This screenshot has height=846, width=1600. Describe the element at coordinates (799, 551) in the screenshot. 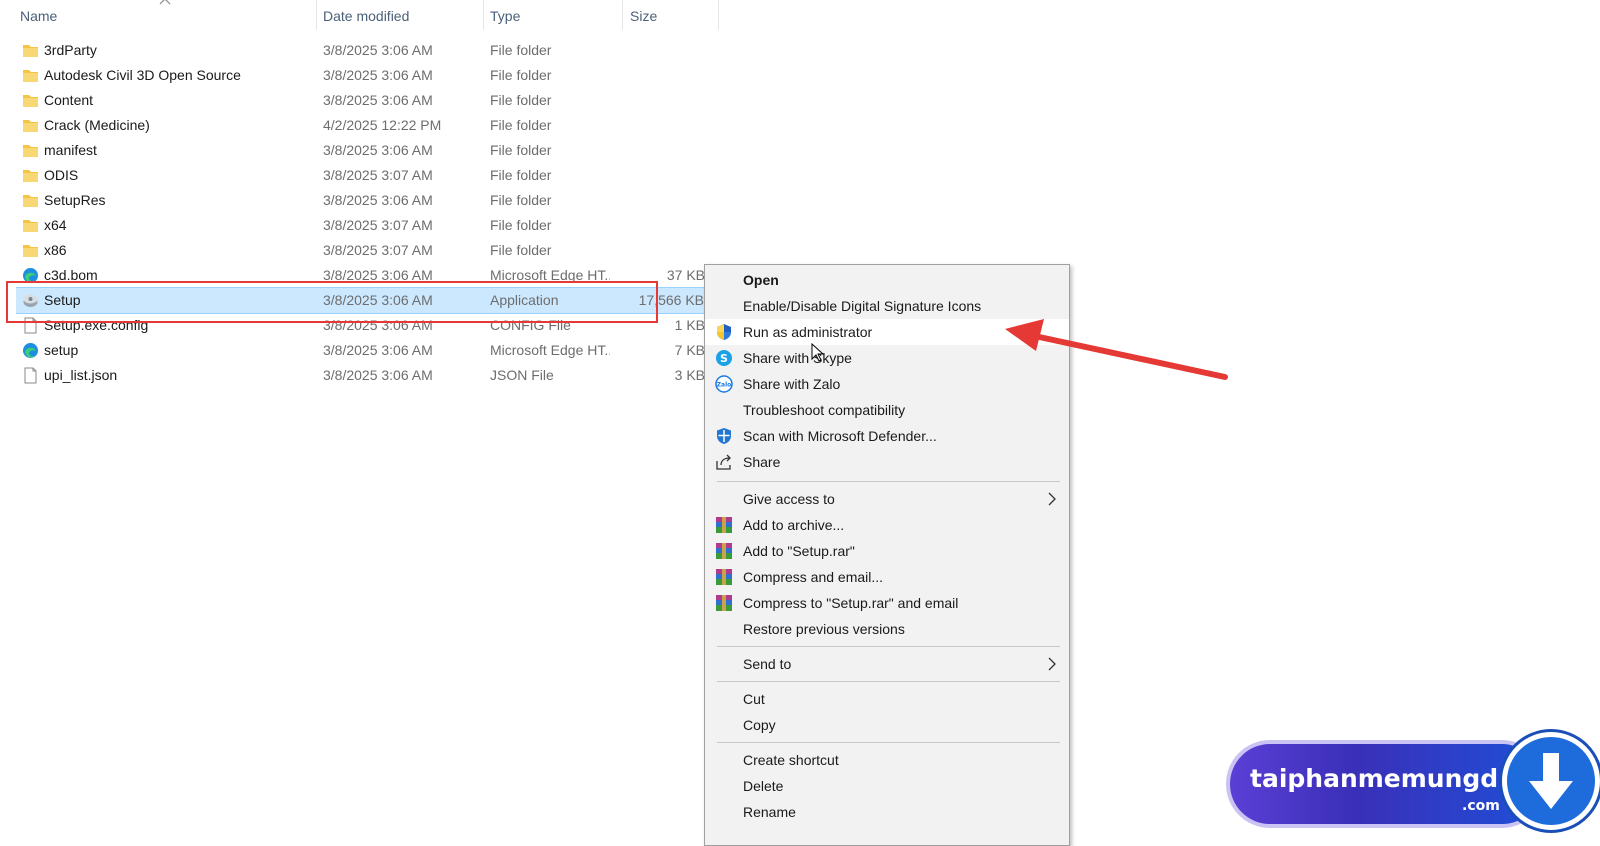

I see `menu-item-label: Add to "Setup.rar"` at that location.